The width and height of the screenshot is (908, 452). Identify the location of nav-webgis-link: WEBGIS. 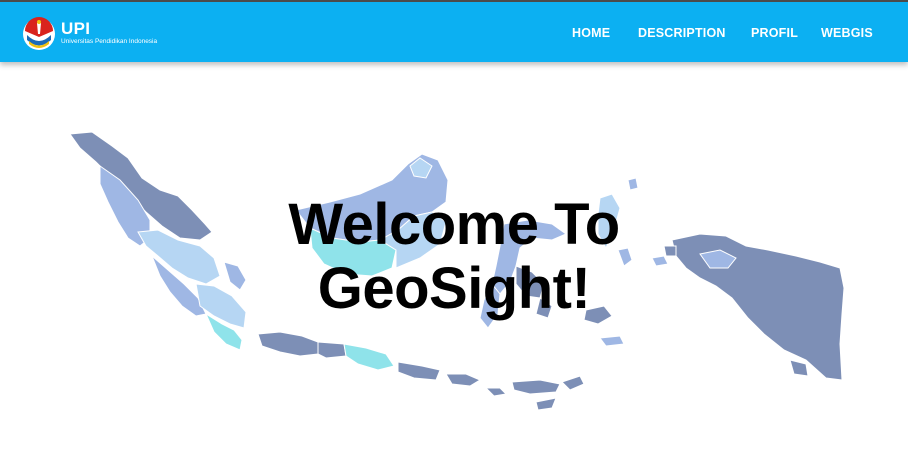
(847, 33).